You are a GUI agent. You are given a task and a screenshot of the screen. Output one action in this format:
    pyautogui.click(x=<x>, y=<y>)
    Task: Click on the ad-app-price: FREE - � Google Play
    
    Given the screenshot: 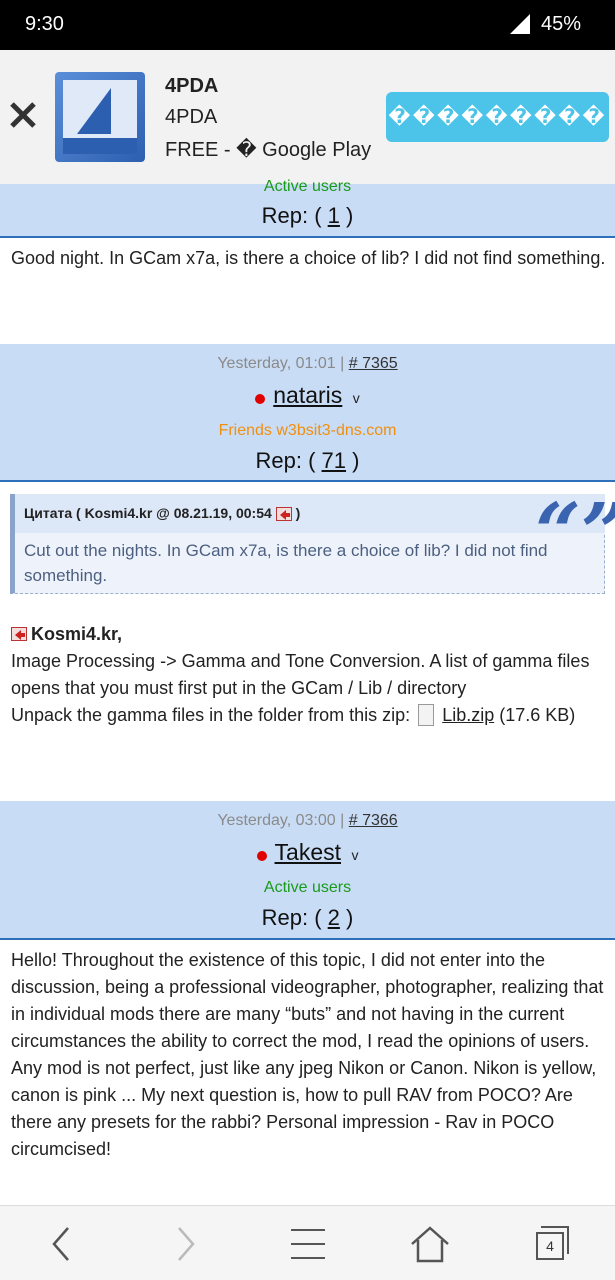 What is the action you would take?
    pyautogui.click(x=268, y=150)
    